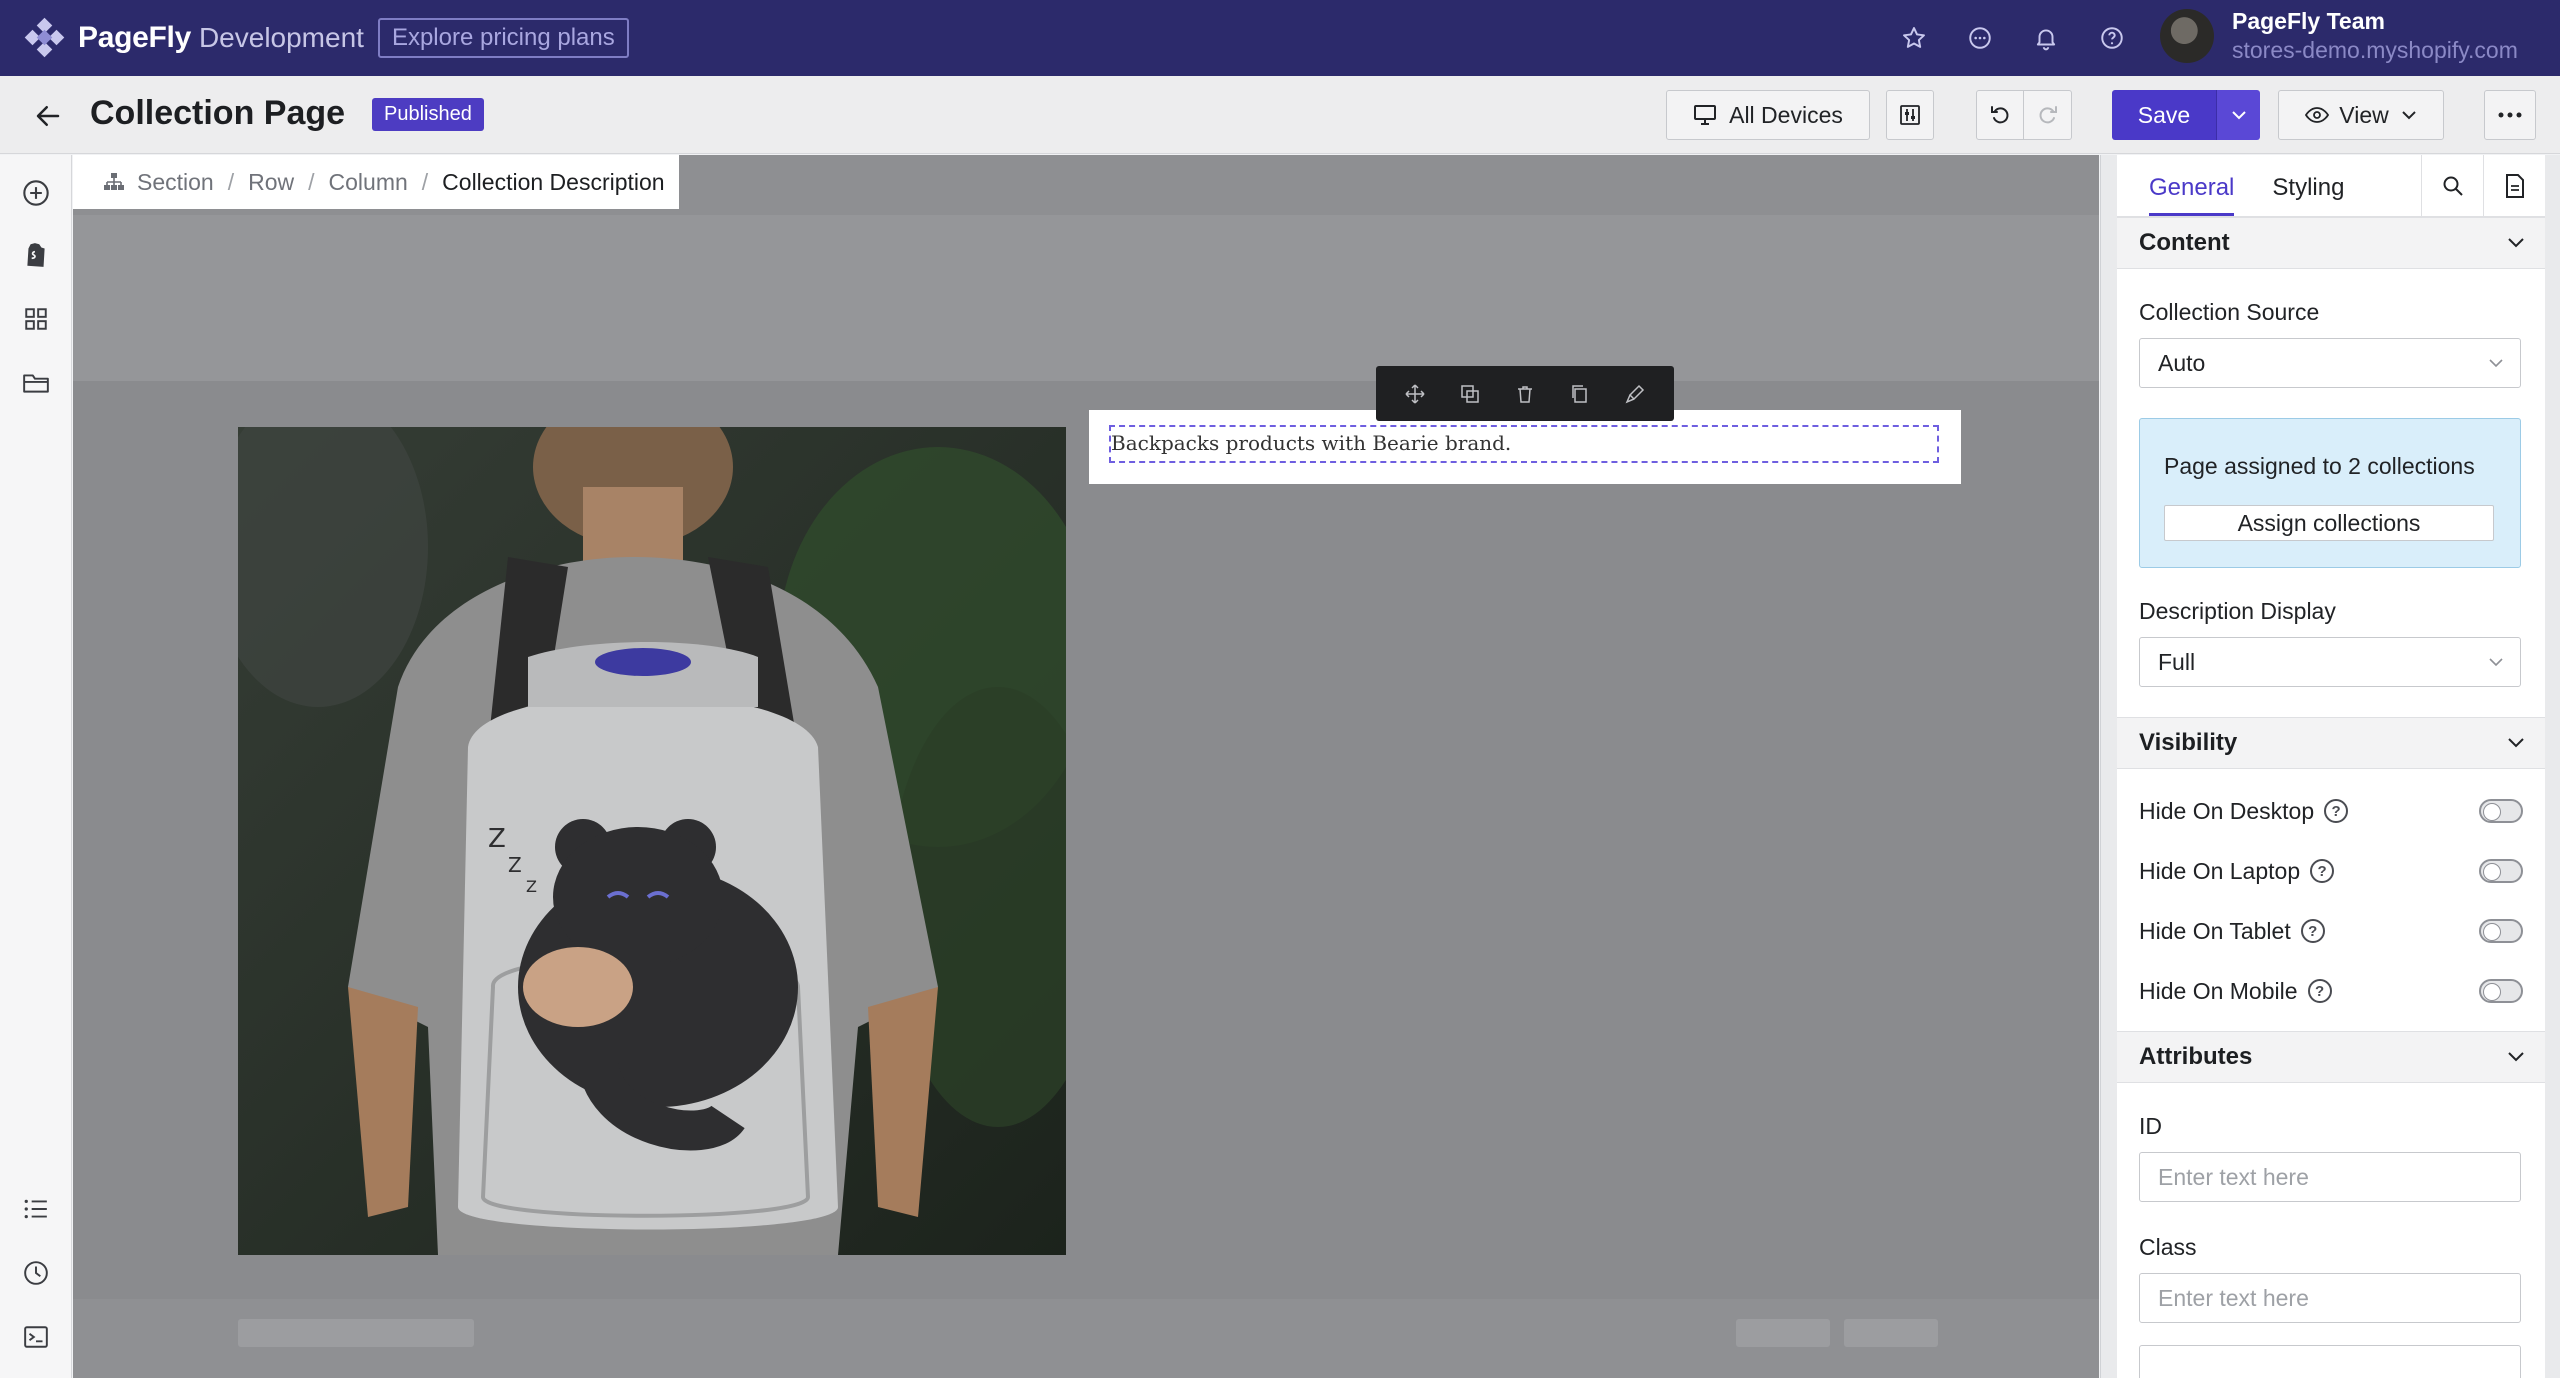 This screenshot has height=1378, width=2560. What do you see at coordinates (2330, 363) in the screenshot?
I see `collection-source-select: Auto` at bounding box center [2330, 363].